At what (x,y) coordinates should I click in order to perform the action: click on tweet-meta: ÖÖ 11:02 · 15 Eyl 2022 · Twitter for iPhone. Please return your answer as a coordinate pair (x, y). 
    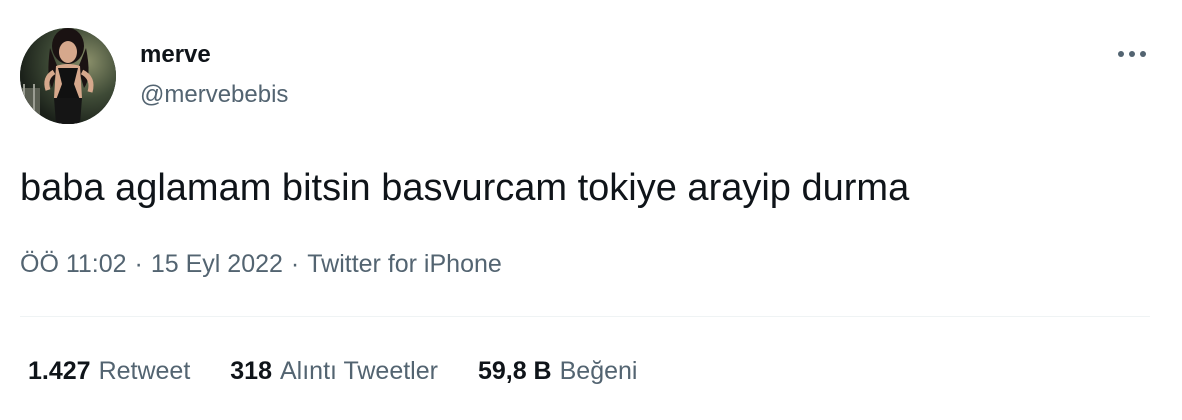
    Looking at the image, I should click on (261, 264).